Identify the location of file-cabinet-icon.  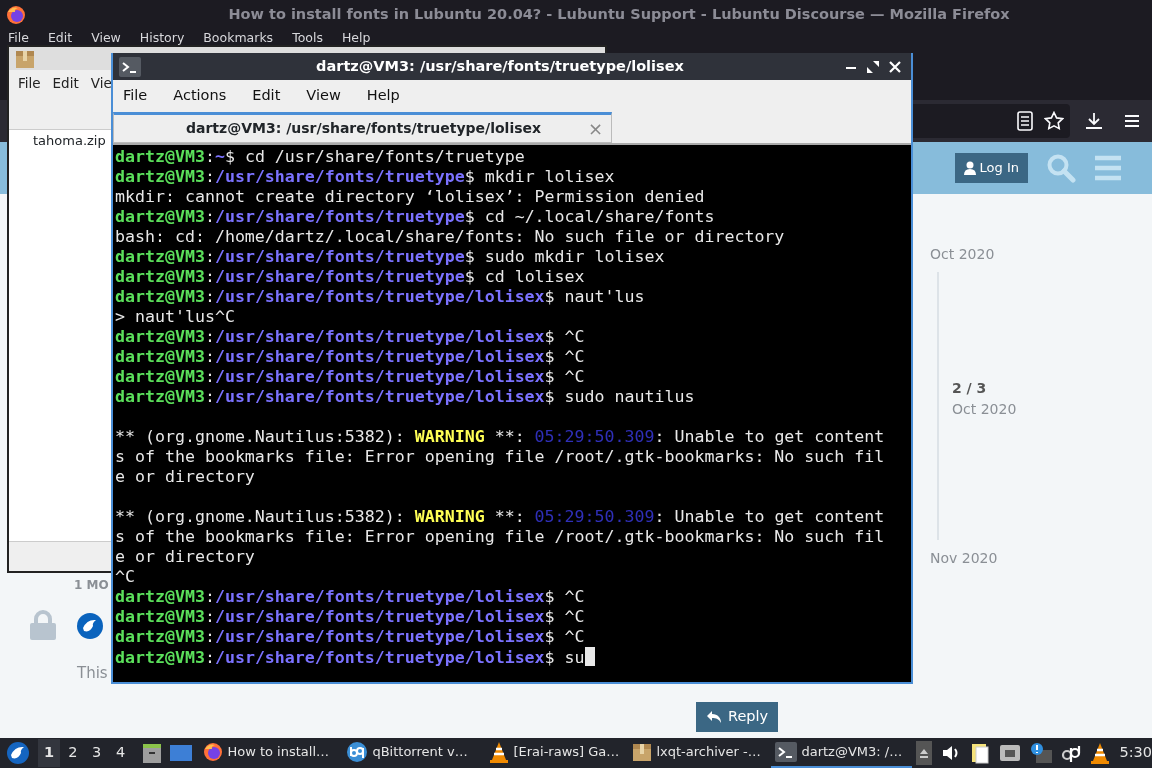
(152, 753).